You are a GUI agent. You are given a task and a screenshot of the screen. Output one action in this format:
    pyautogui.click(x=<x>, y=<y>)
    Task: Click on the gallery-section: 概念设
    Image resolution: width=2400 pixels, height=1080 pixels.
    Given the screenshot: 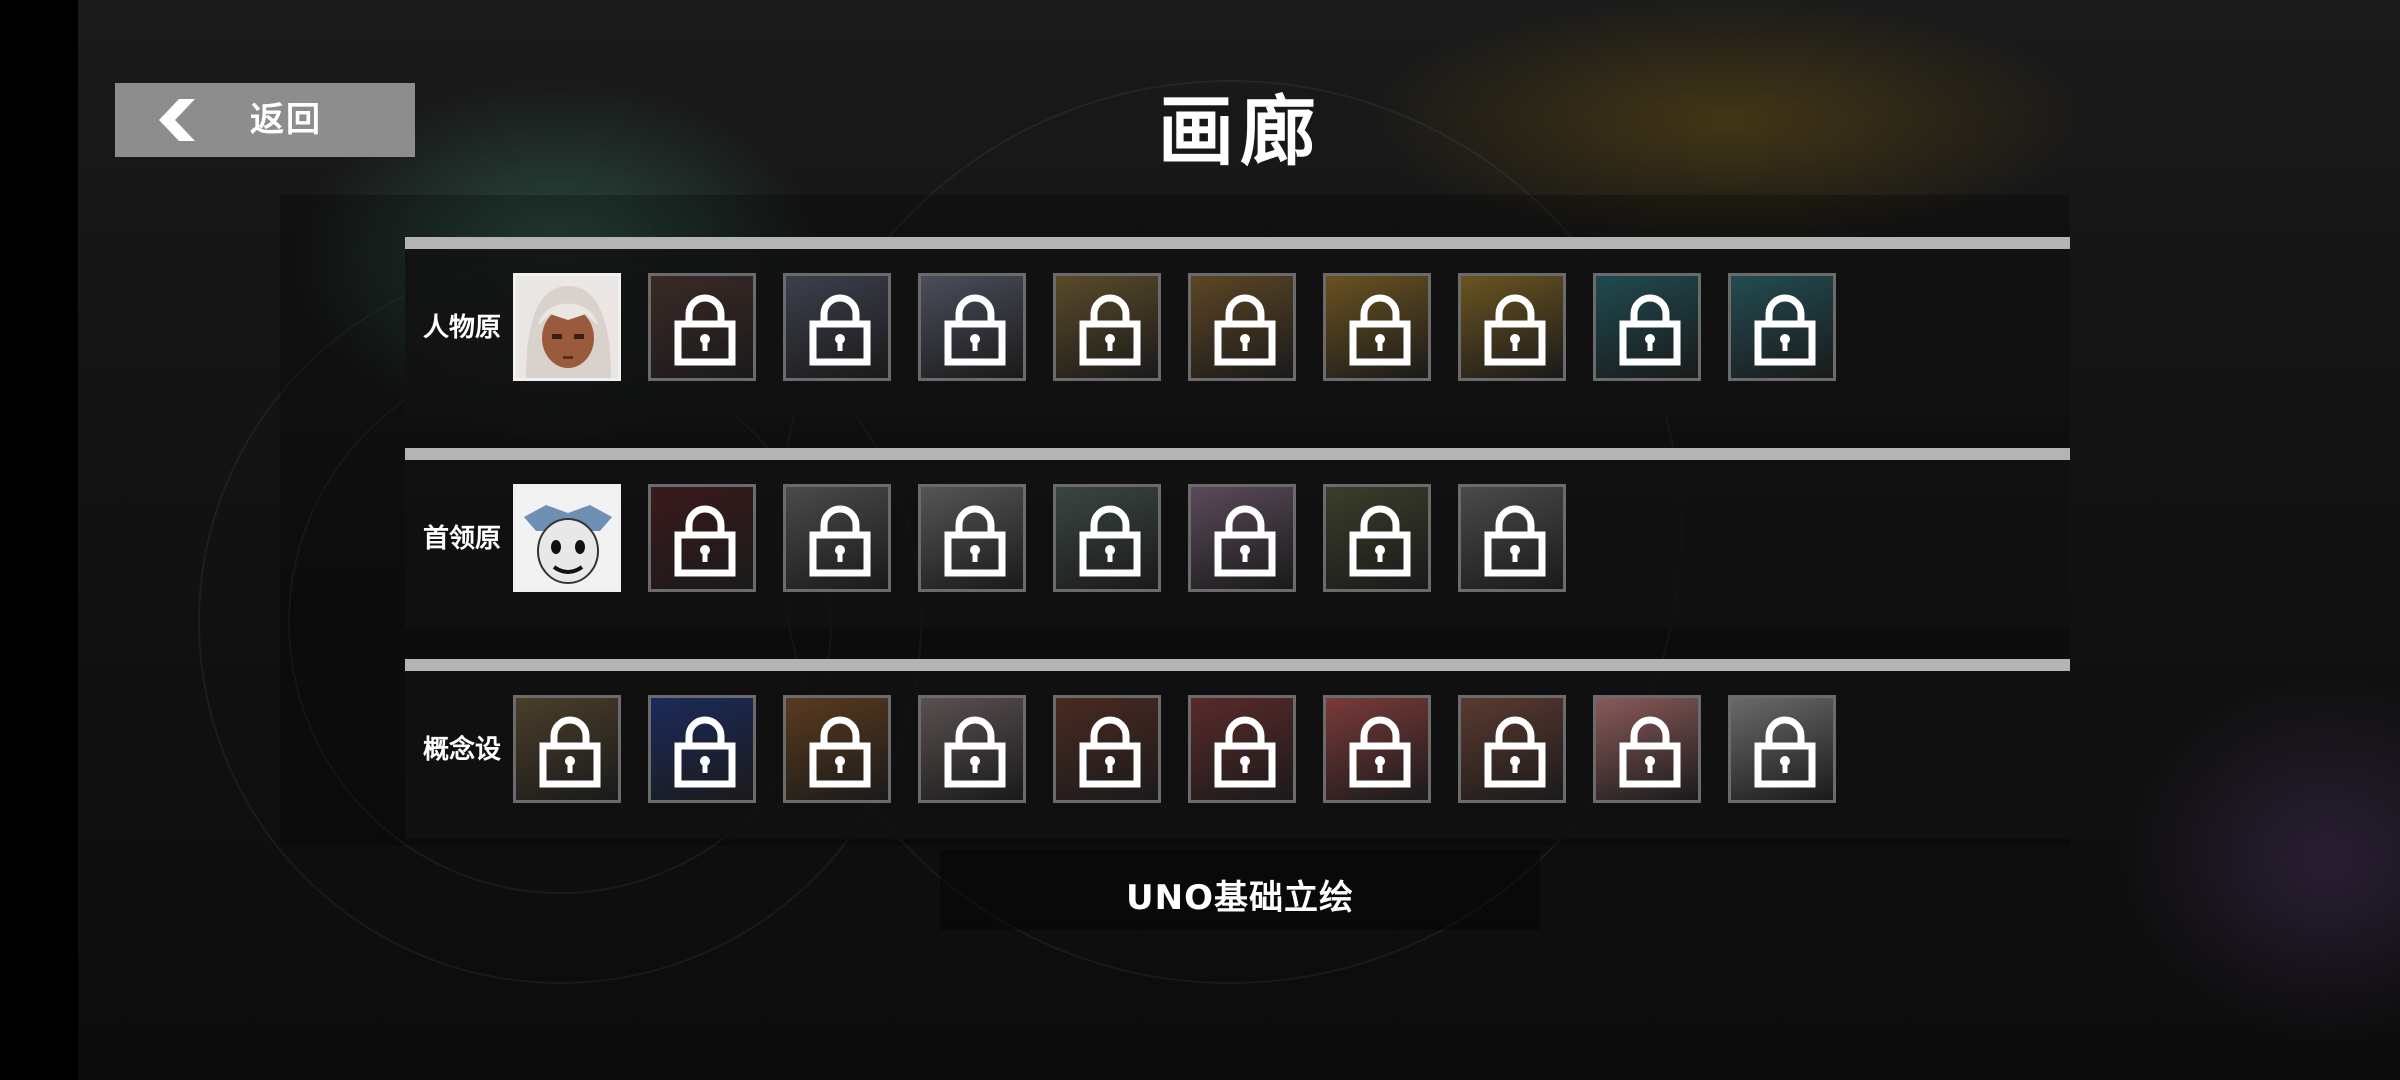 What is the action you would take?
    pyautogui.click(x=1237, y=749)
    